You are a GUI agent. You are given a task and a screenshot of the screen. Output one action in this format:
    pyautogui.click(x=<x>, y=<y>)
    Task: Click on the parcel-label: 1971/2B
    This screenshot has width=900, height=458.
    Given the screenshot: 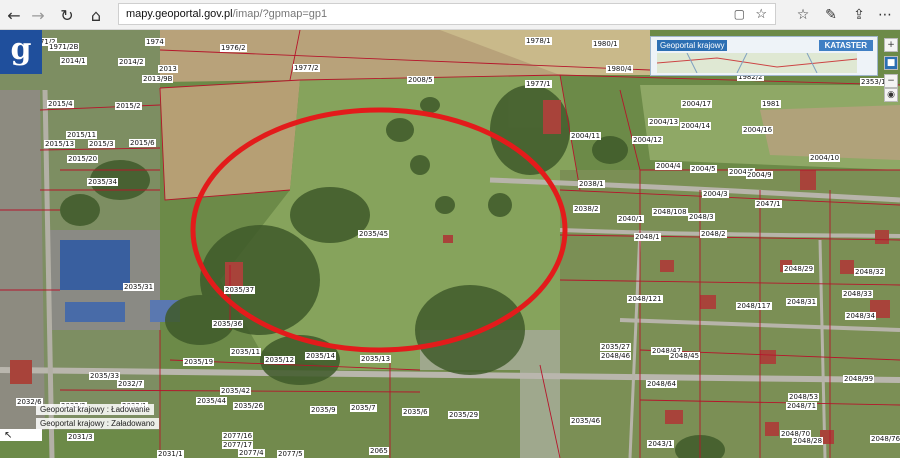 What is the action you would take?
    pyautogui.click(x=64, y=47)
    